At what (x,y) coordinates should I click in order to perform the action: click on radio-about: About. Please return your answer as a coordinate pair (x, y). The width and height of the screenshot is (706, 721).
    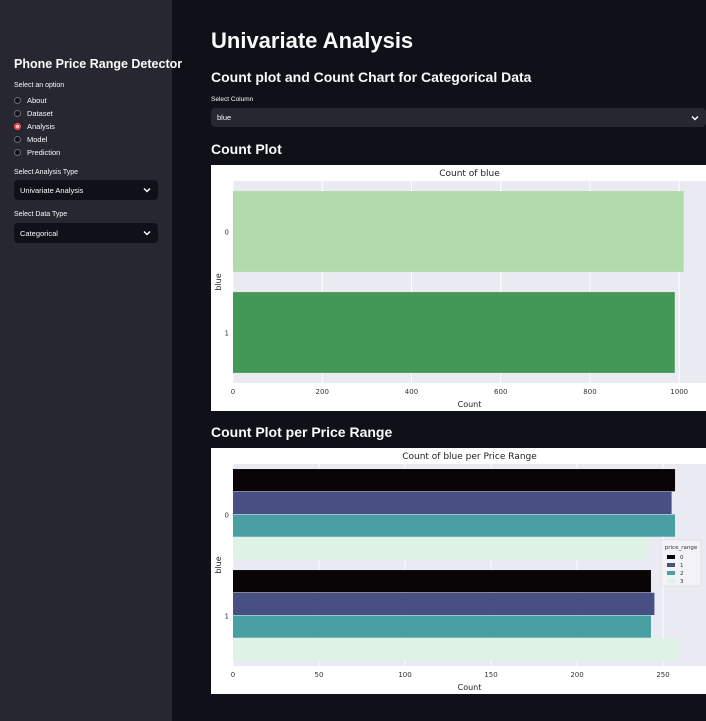
    Looking at the image, I should click on (30, 100).